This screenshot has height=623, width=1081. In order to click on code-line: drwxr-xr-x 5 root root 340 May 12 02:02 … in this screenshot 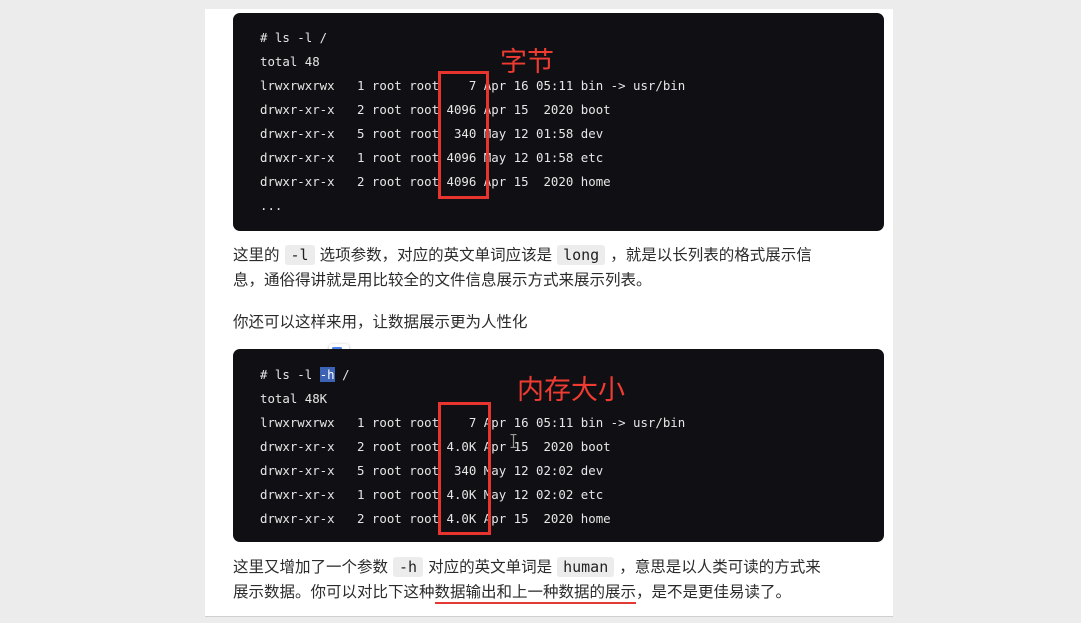, I will do `click(432, 470)`.